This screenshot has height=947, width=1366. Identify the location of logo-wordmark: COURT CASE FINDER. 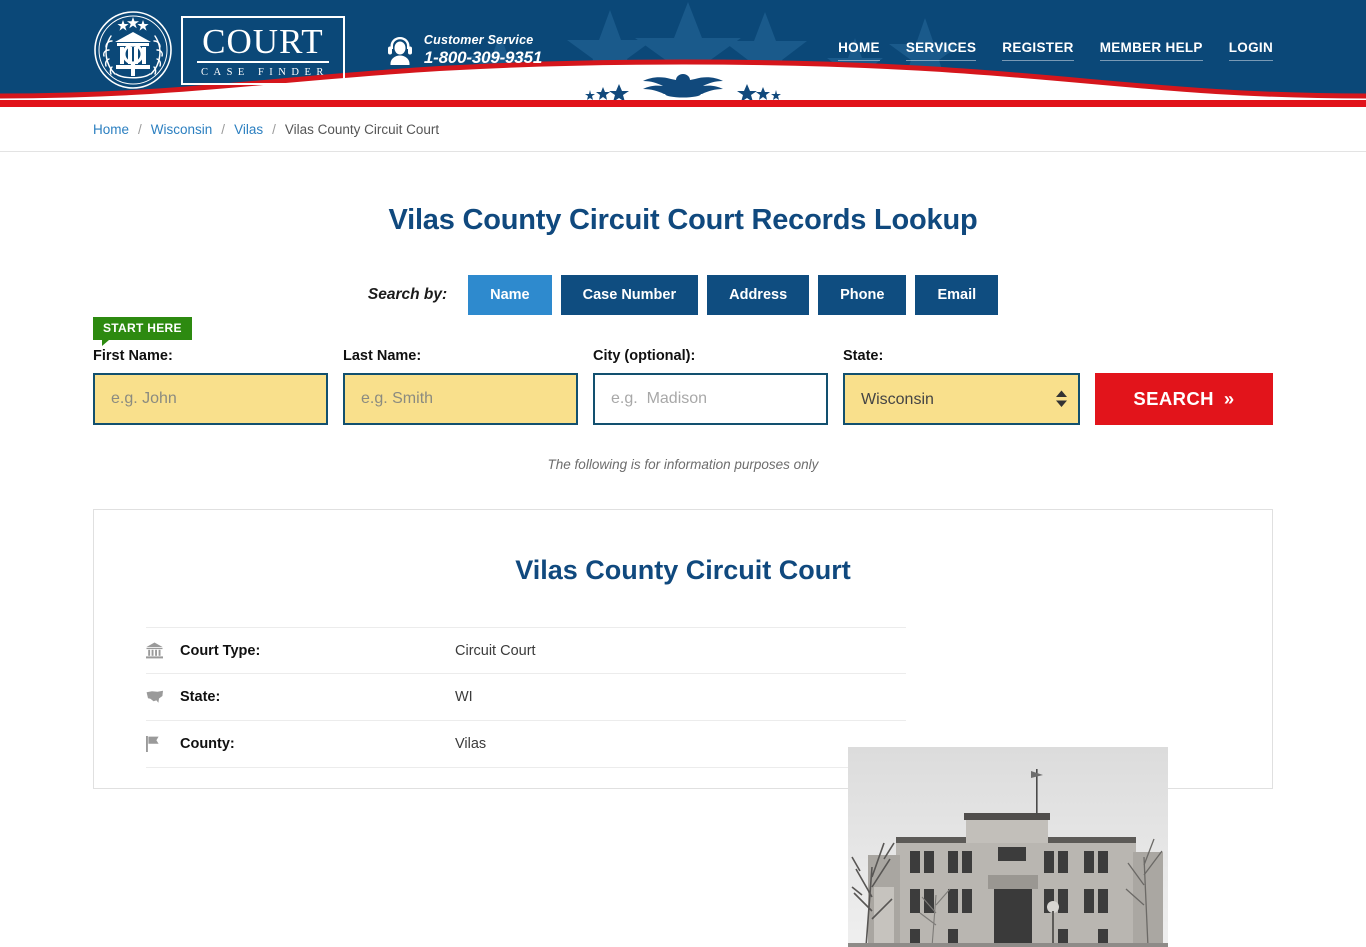
(263, 50).